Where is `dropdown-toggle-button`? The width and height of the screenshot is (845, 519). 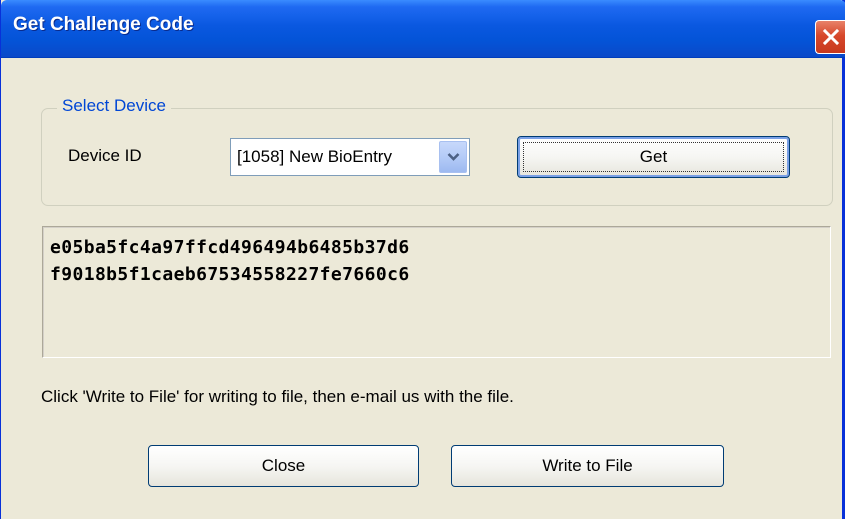 dropdown-toggle-button is located at coordinates (453, 157).